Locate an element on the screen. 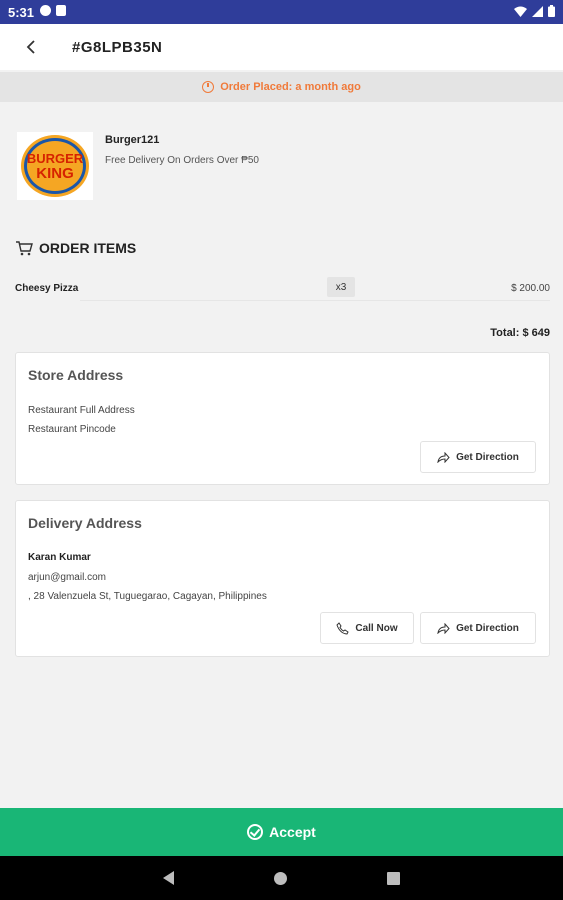  check-circle-icon is located at coordinates (255, 832).